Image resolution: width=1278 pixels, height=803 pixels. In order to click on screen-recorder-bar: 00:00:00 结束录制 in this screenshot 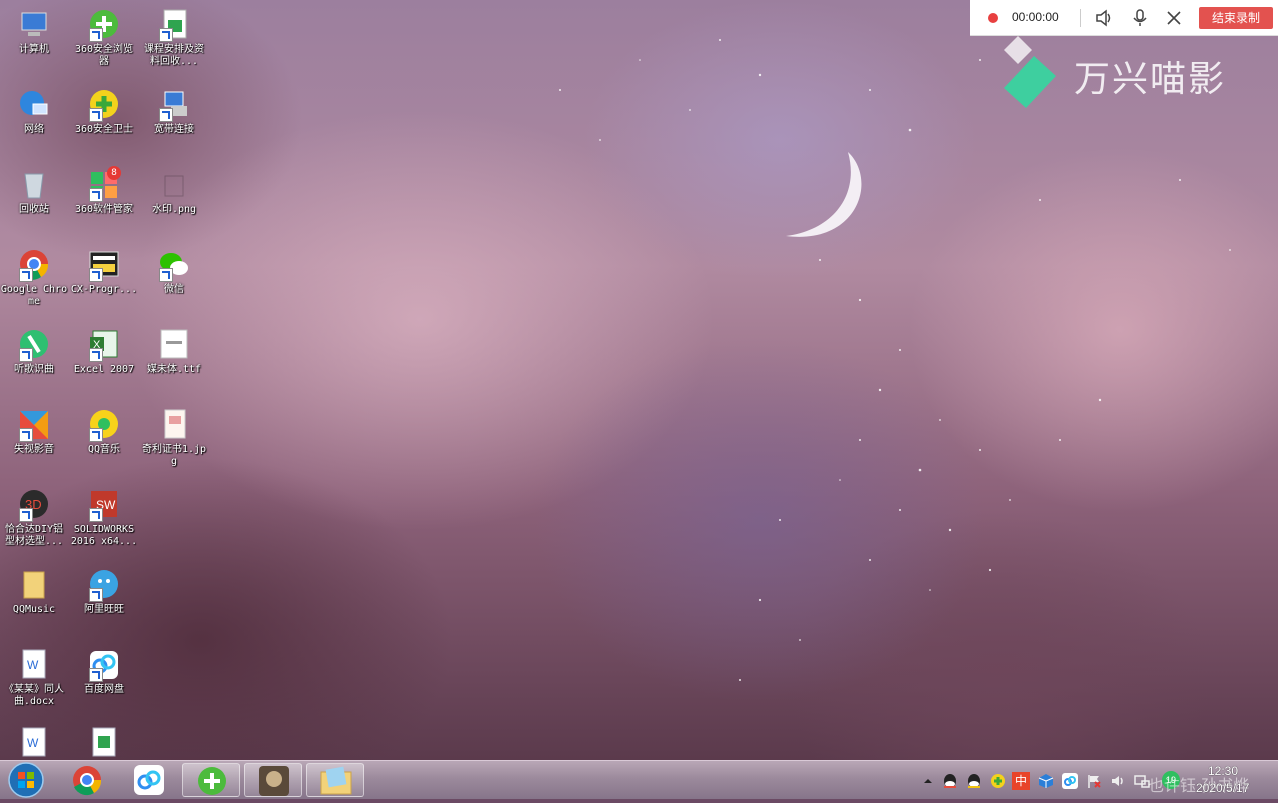, I will do `click(1124, 18)`.